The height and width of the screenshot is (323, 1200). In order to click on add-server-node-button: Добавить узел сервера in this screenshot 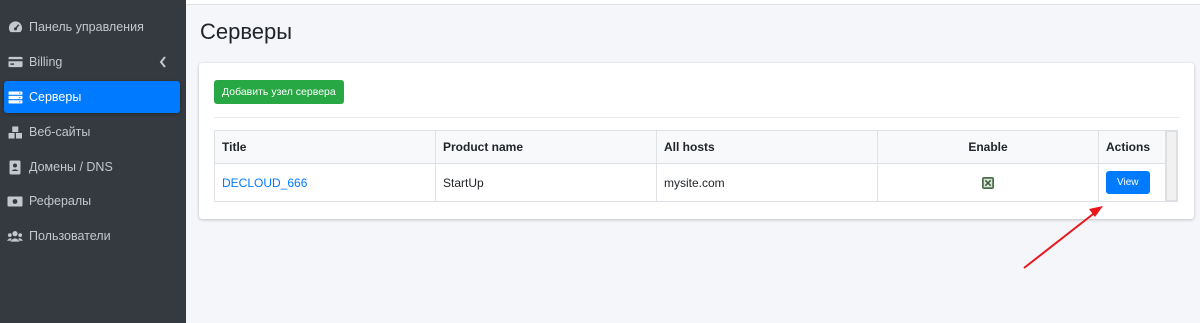, I will do `click(279, 92)`.